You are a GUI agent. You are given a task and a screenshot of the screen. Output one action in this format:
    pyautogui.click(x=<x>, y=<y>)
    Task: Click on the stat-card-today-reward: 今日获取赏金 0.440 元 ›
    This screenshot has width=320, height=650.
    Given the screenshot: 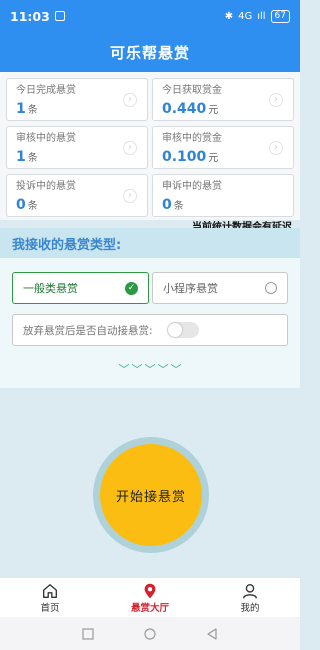 What is the action you would take?
    pyautogui.click(x=223, y=99)
    